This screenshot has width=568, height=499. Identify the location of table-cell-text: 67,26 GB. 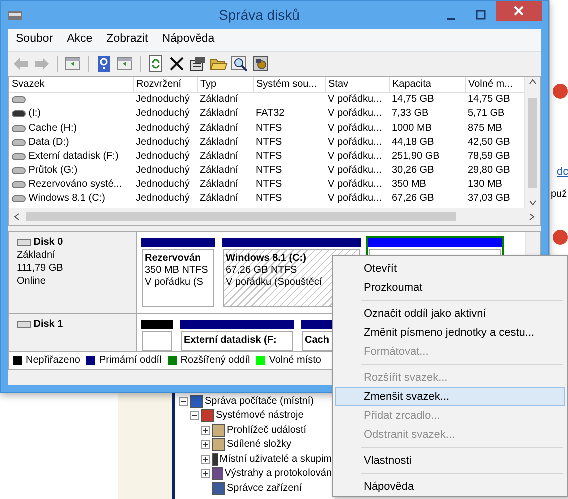
(413, 199).